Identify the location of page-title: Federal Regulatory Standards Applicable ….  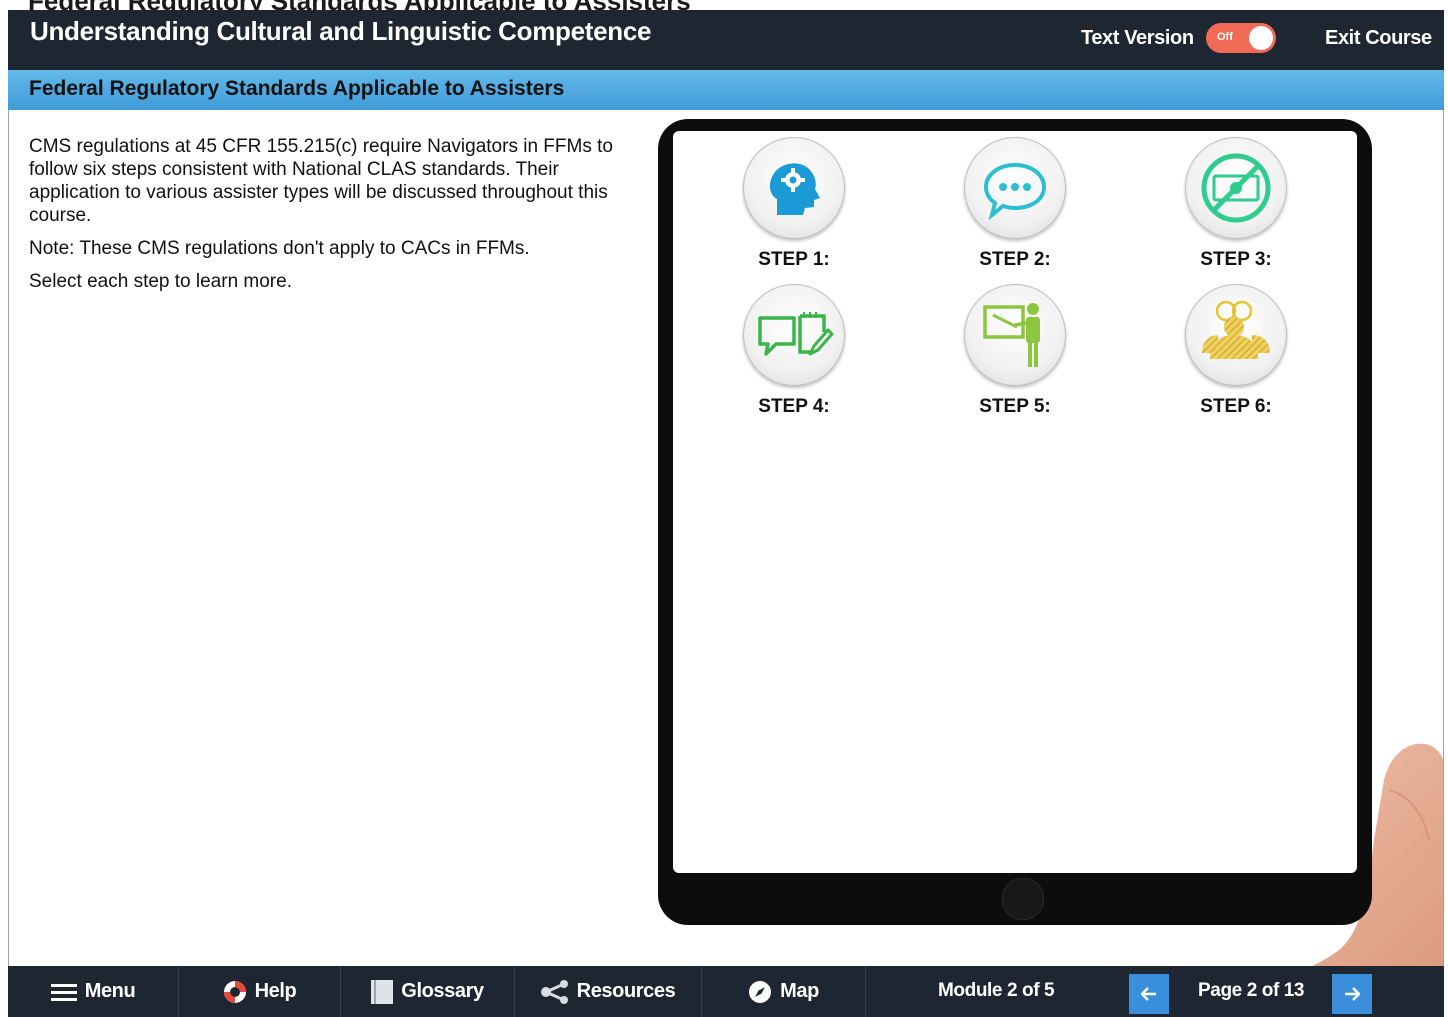
(297, 88).